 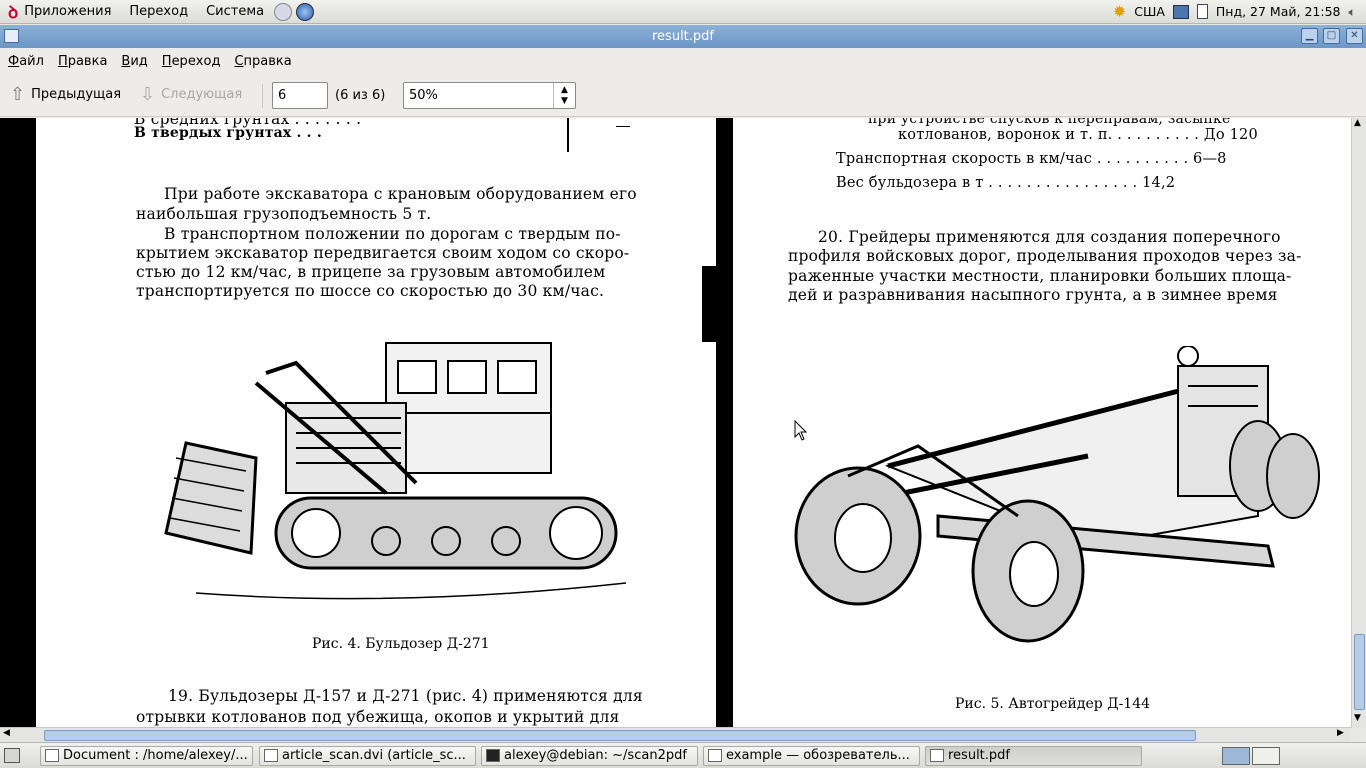 I want to click on zoom-select: 50% ▲ ▼, so click(x=489, y=95).